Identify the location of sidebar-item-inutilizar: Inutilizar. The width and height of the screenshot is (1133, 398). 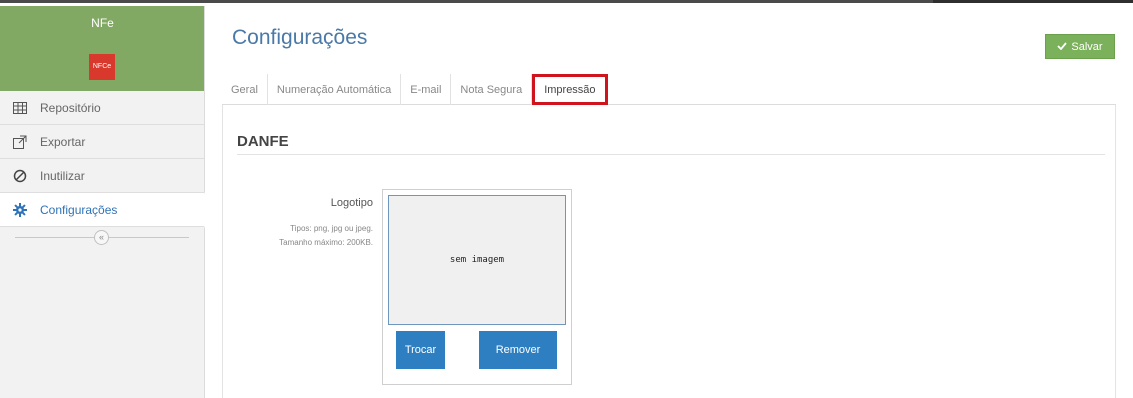
(102, 176).